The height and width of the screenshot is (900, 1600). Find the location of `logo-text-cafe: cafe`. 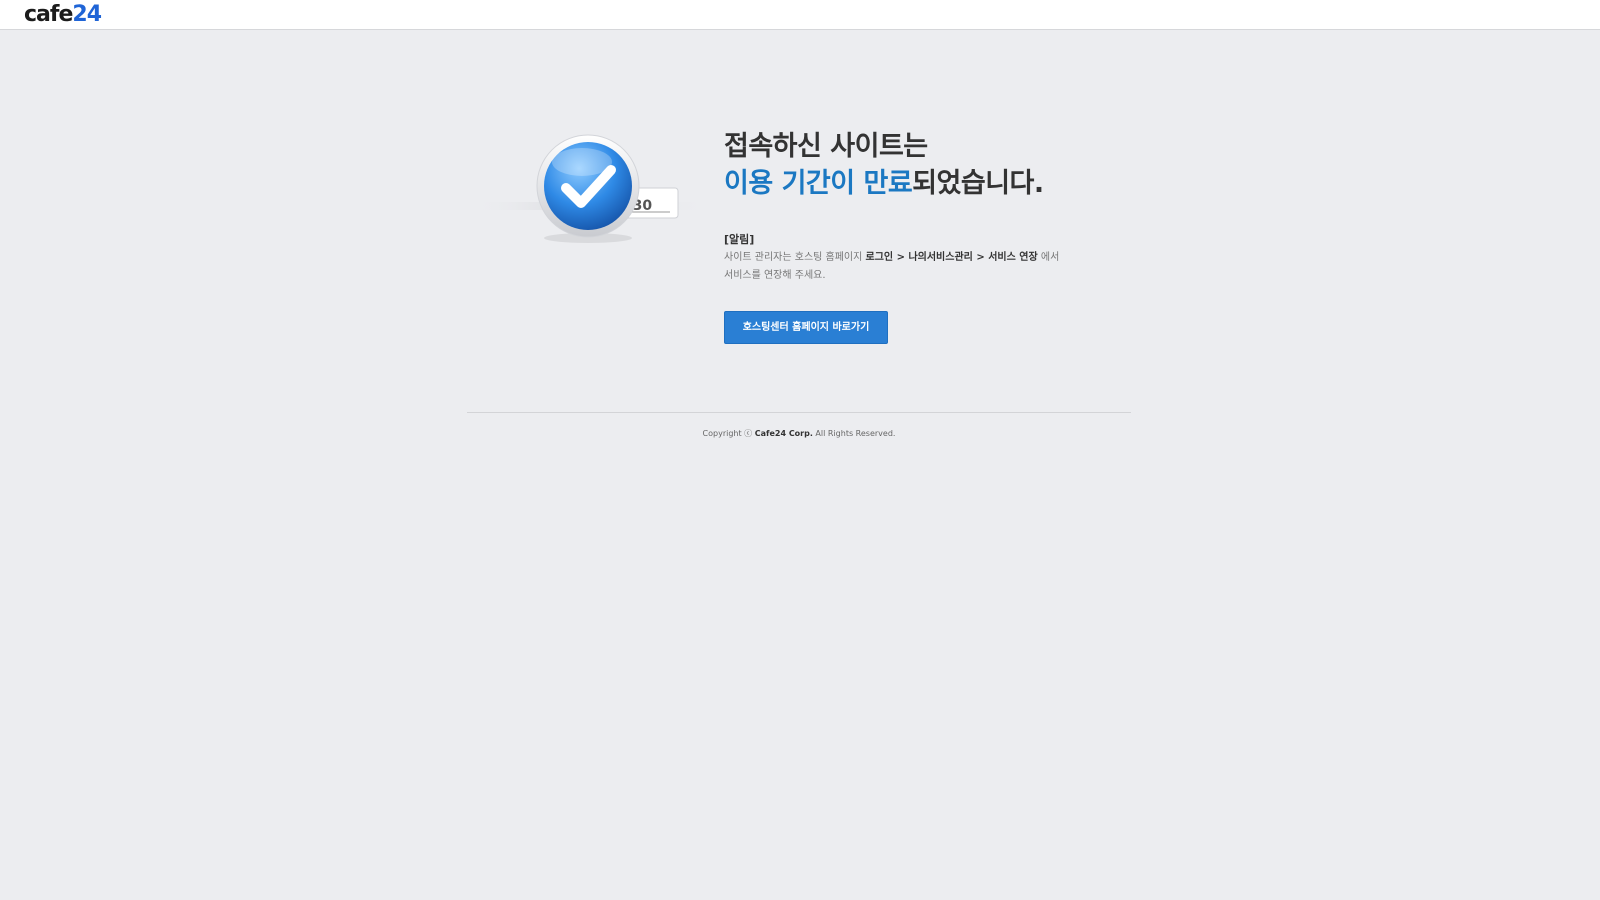

logo-text-cafe: cafe is located at coordinates (48, 14).